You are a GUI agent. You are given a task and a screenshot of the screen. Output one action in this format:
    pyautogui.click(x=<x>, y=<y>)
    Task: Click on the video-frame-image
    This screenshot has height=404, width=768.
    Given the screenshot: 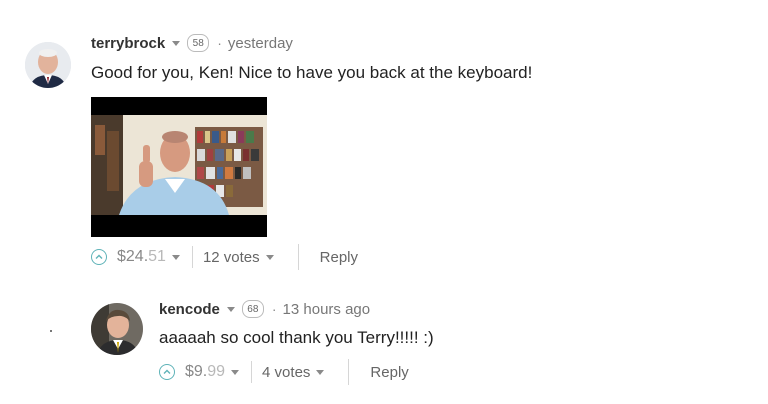 What is the action you would take?
    pyautogui.click(x=179, y=167)
    